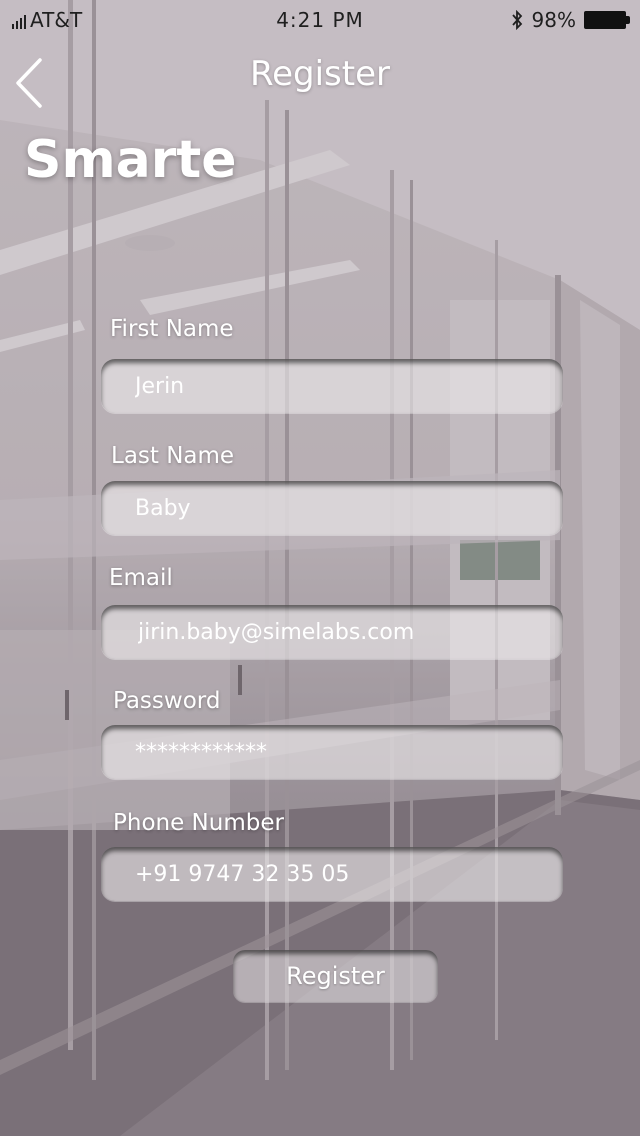 The height and width of the screenshot is (1136, 640). What do you see at coordinates (130, 160) in the screenshot?
I see `brand-title: Smarte` at bounding box center [130, 160].